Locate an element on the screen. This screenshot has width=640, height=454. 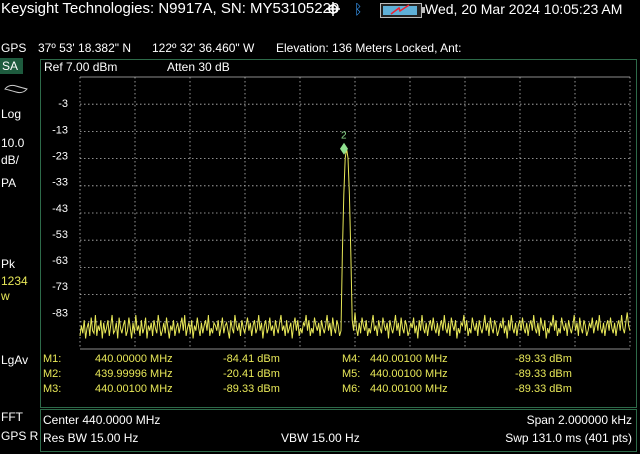
marker-freq: 440.00000 MHz is located at coordinates (134, 359).